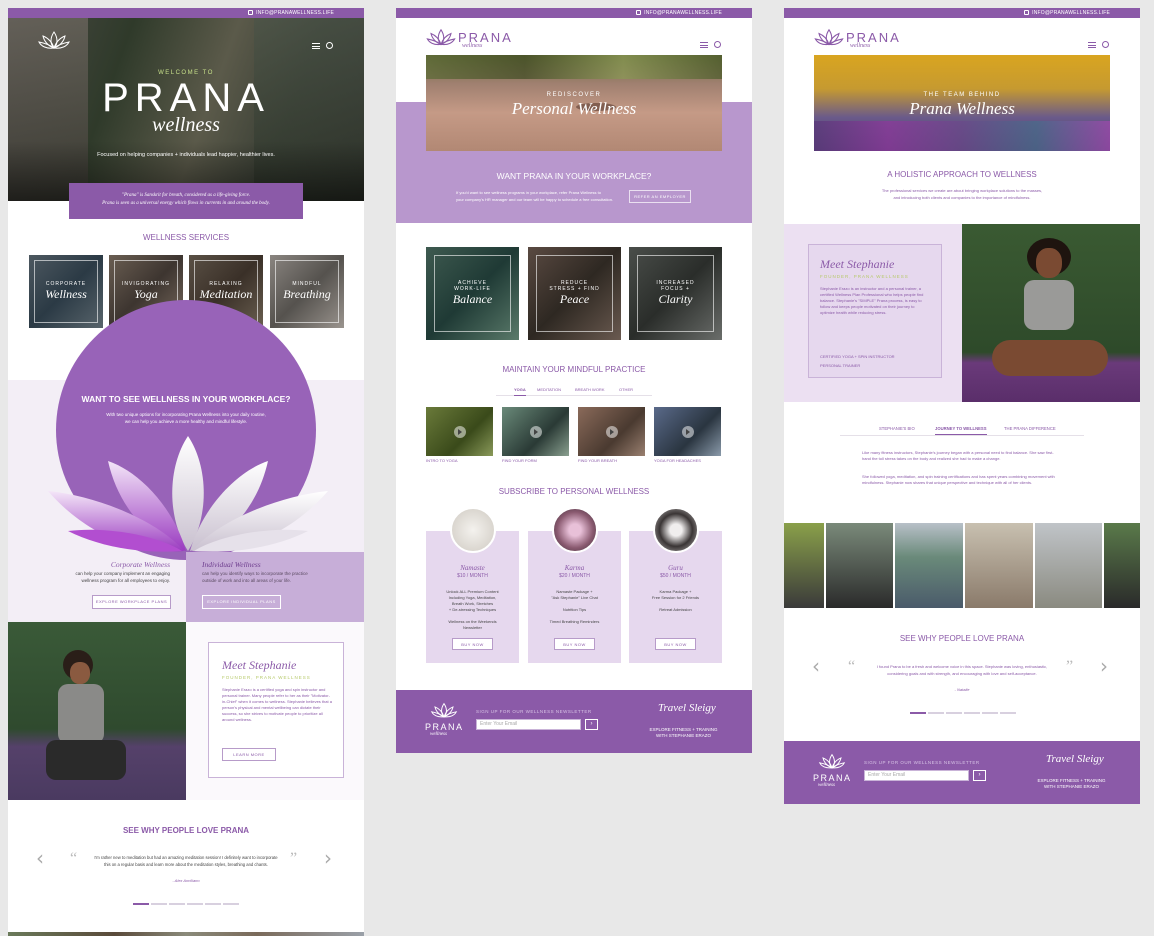 This screenshot has height=936, width=1154. Describe the element at coordinates (241, 602) in the screenshot. I see `explore-individual-button: EXPLORE INDIVIDUAL PLANS` at that location.